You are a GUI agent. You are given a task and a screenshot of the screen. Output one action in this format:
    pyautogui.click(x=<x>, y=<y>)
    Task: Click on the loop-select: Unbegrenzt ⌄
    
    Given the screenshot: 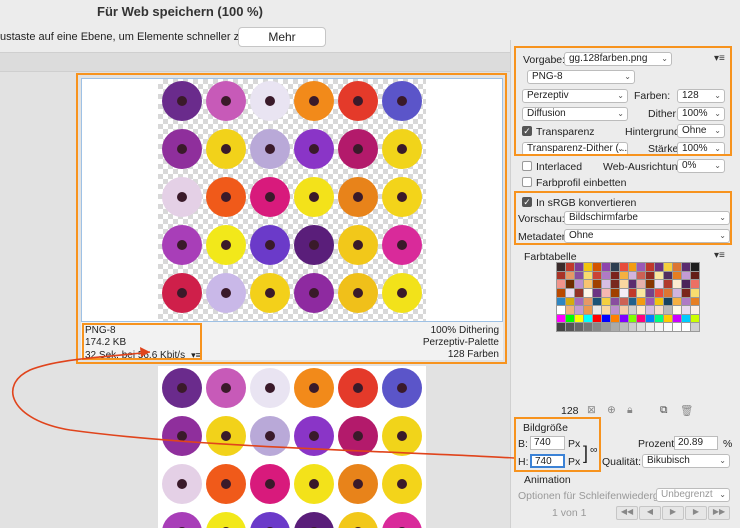 What is the action you would take?
    pyautogui.click(x=693, y=495)
    